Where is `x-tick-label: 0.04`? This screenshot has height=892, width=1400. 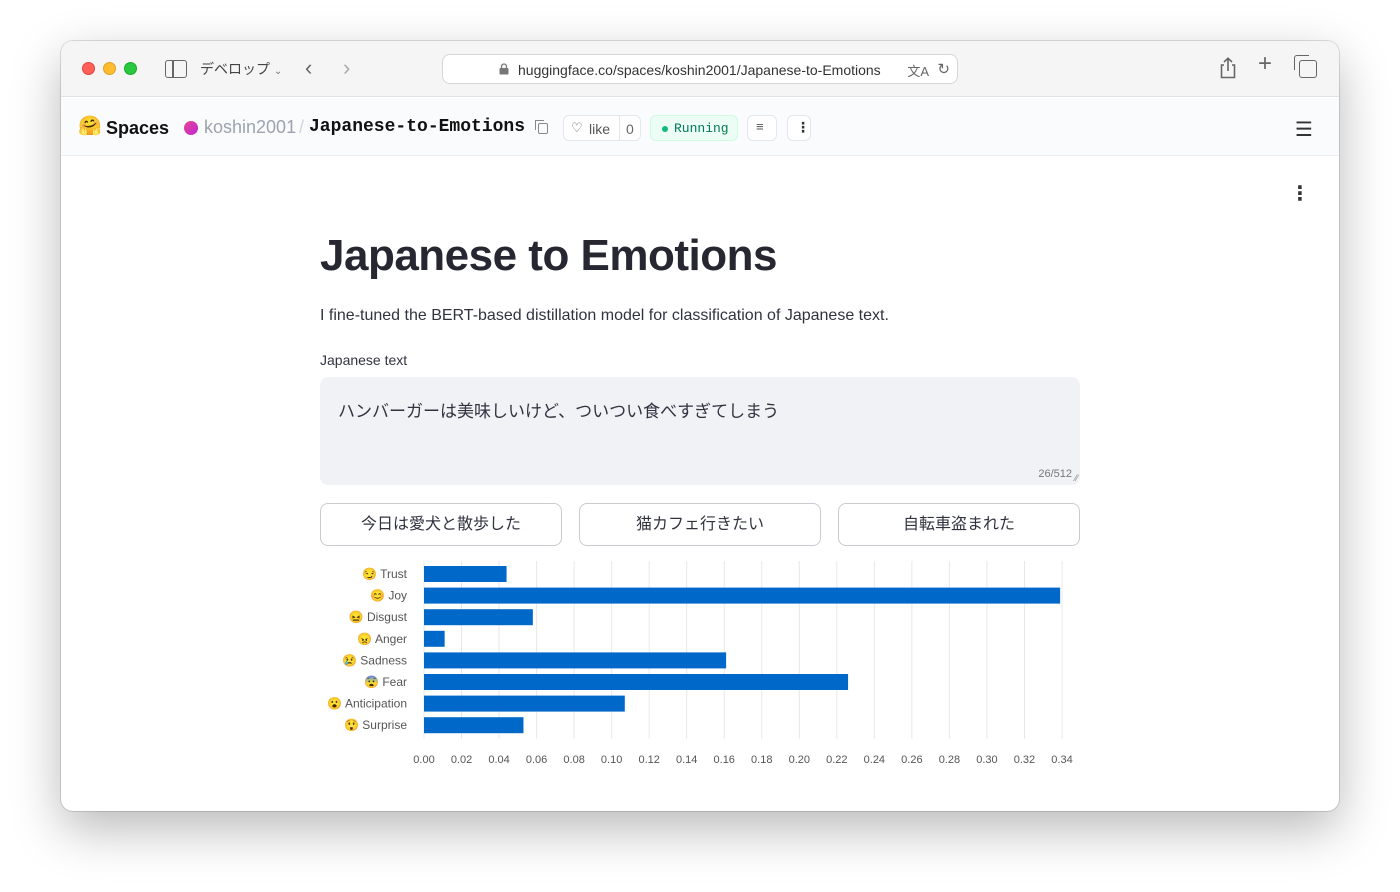
x-tick-label: 0.04 is located at coordinates (498, 760).